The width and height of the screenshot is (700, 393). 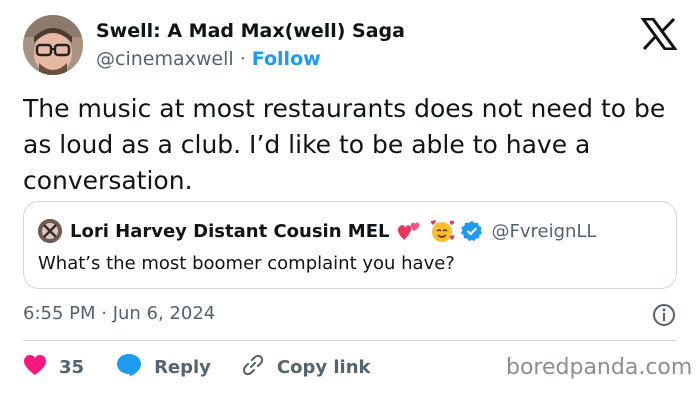 What do you see at coordinates (599, 367) in the screenshot?
I see `watermark: boredpanda.com` at bounding box center [599, 367].